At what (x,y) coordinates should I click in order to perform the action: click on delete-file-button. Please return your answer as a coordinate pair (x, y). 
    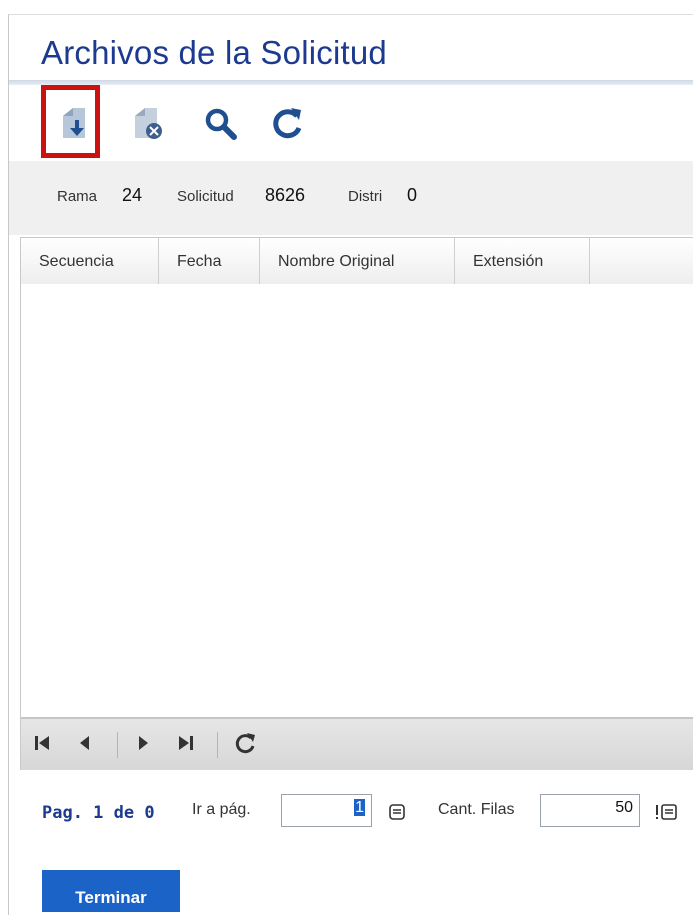
    Looking at the image, I should click on (147, 123).